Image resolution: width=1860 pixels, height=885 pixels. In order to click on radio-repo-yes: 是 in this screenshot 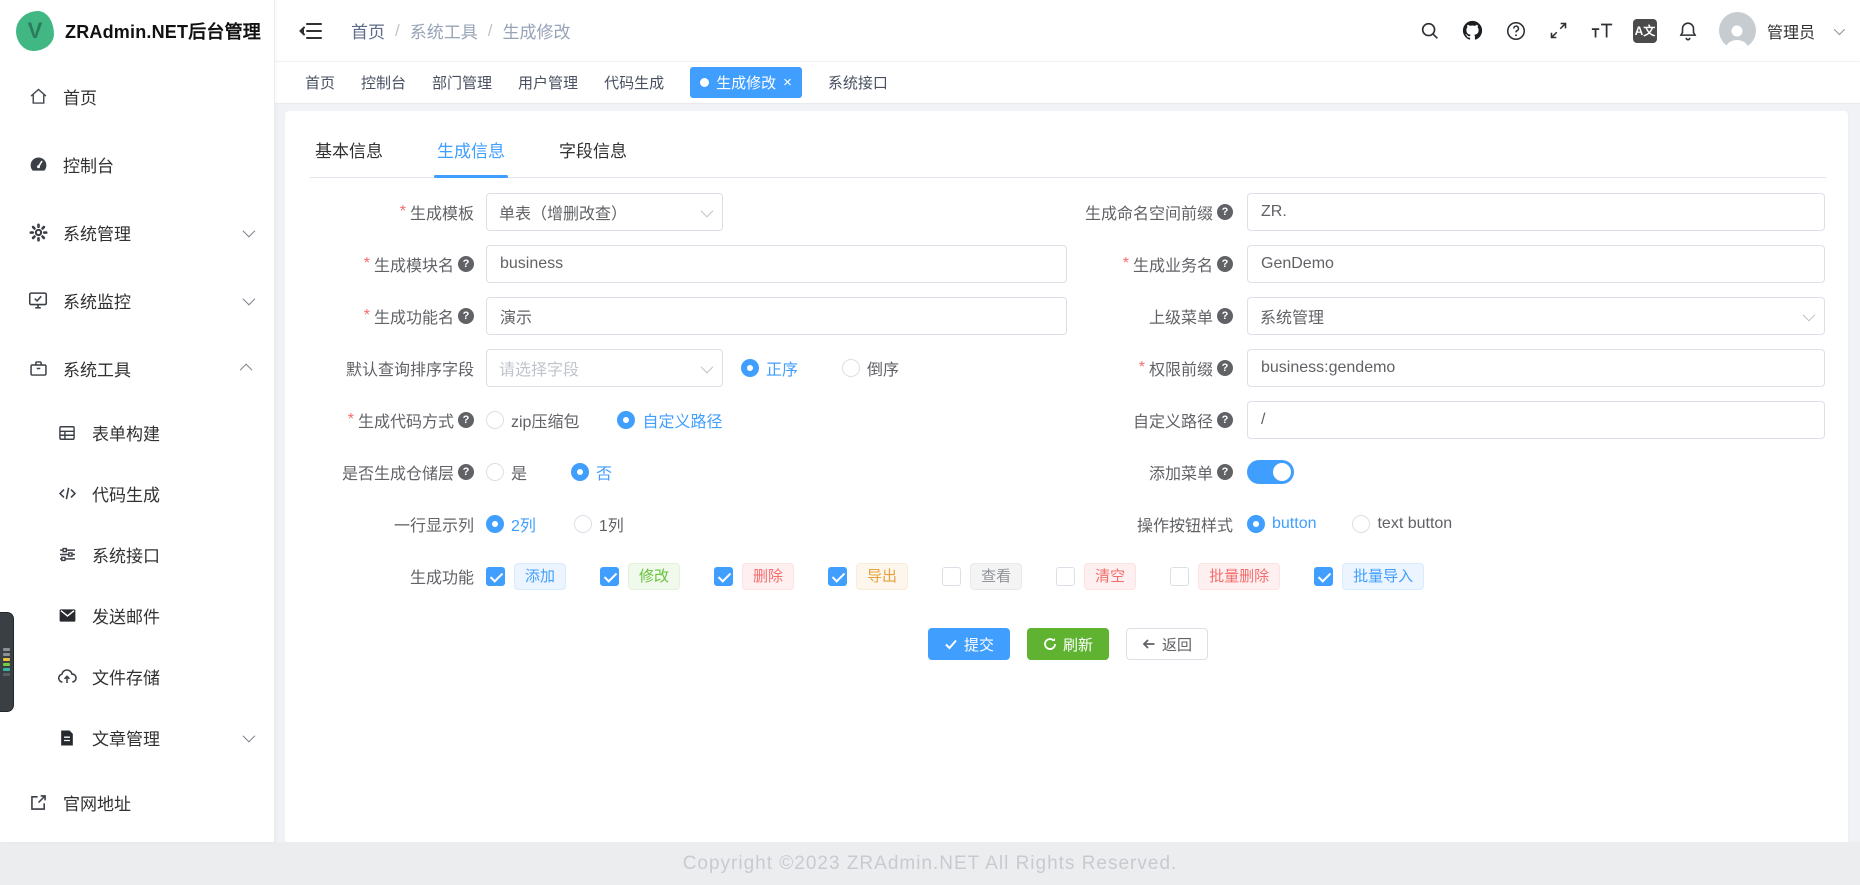, I will do `click(506, 472)`.